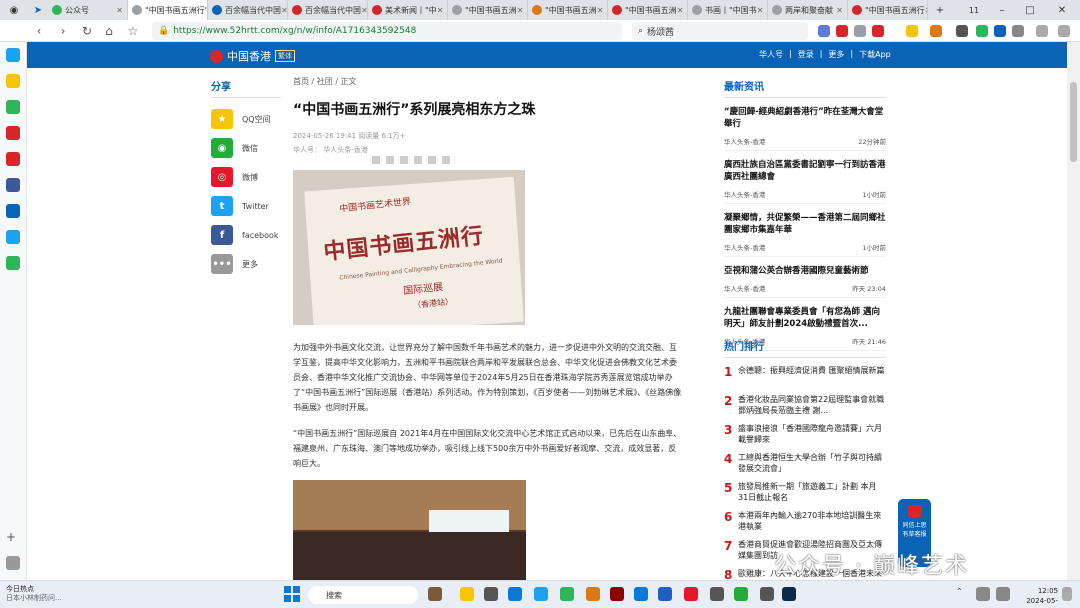  I want to click on wechat-icon, so click(741, 594).